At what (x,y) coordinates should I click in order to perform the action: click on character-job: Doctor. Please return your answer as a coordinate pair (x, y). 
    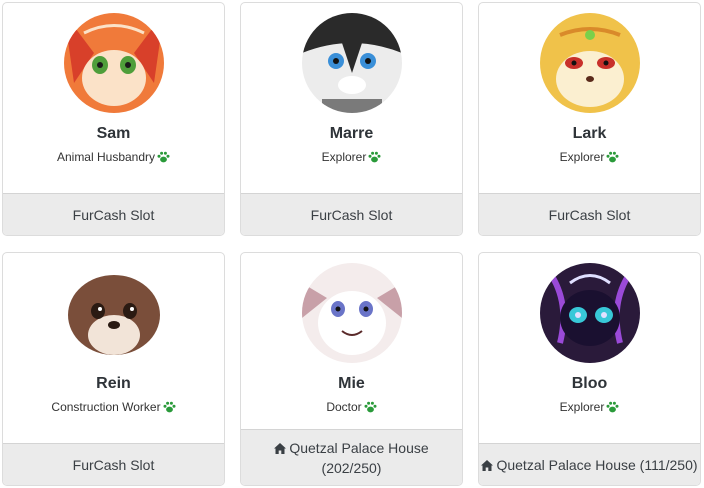
    Looking at the image, I should click on (351, 407).